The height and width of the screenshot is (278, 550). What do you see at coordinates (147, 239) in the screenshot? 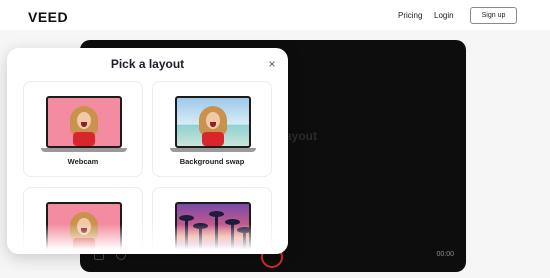
I see `scroll-fade` at bounding box center [147, 239].